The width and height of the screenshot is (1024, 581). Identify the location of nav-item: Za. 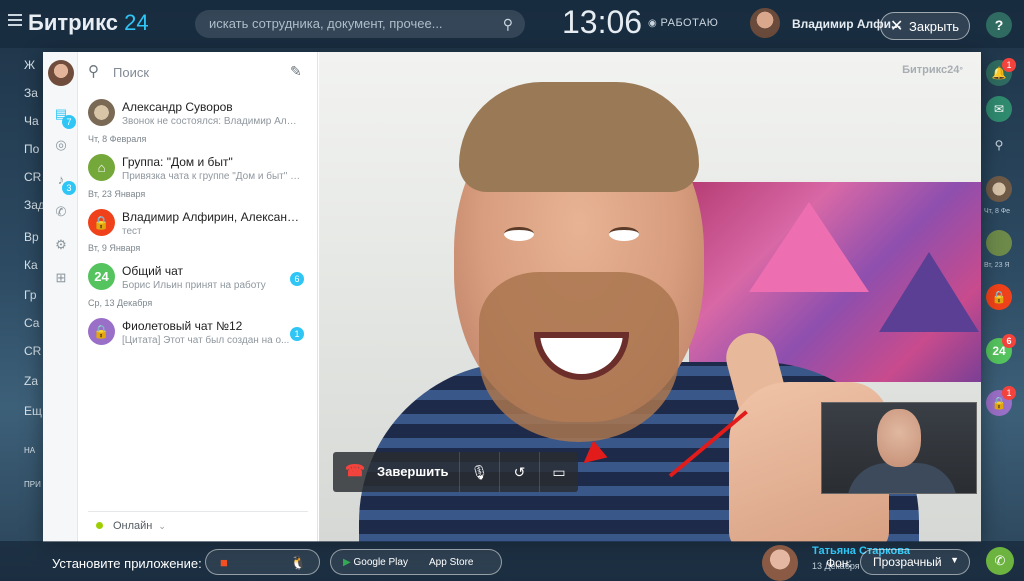
(31, 381).